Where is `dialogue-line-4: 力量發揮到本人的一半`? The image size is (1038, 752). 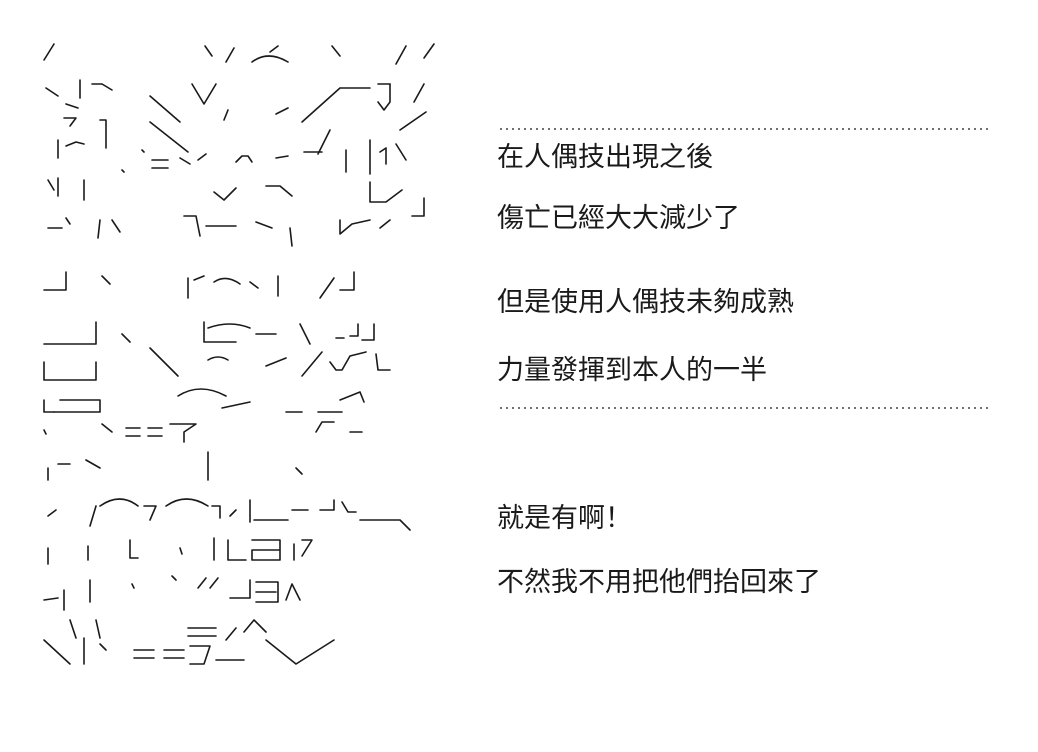 dialogue-line-4: 力量發揮到本人的一半 is located at coordinates (632, 370).